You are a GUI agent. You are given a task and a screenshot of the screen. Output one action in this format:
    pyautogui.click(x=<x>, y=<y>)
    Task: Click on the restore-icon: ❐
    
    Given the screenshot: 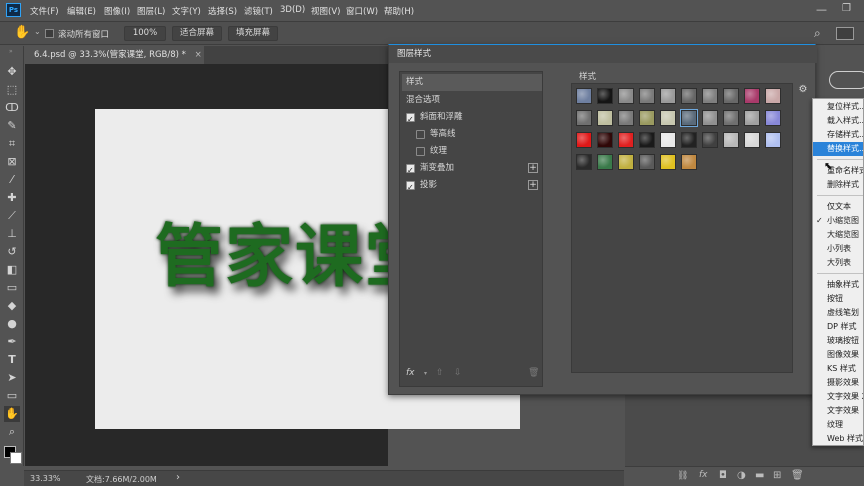 What is the action you would take?
    pyautogui.click(x=846, y=8)
    